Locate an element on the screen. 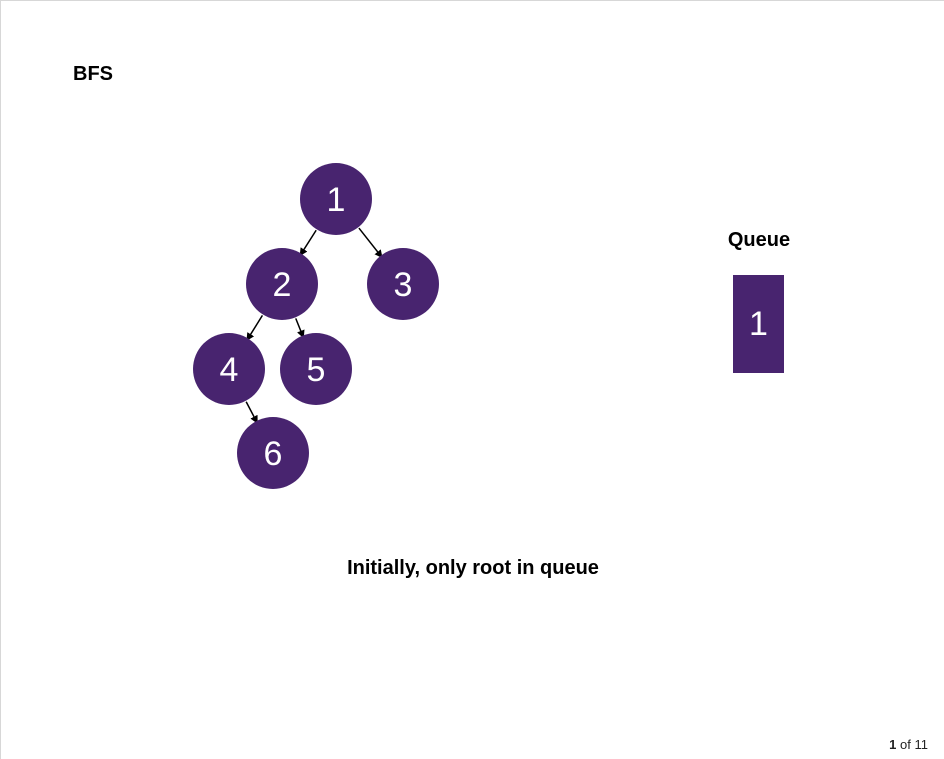 The width and height of the screenshot is (944, 759). tree-node-5: 5 is located at coordinates (316, 369).